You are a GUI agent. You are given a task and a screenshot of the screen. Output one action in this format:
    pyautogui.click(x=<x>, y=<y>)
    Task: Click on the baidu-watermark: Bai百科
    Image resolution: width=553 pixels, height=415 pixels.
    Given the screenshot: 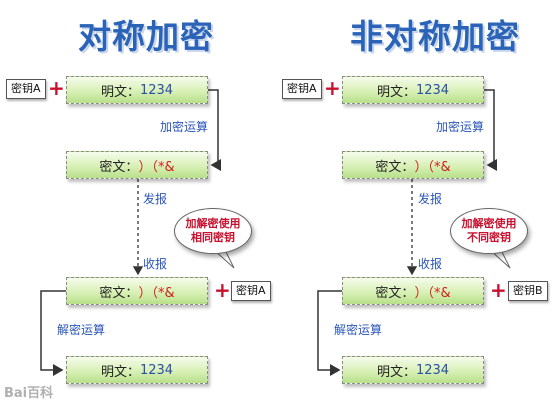 What is the action you would take?
    pyautogui.click(x=29, y=393)
    